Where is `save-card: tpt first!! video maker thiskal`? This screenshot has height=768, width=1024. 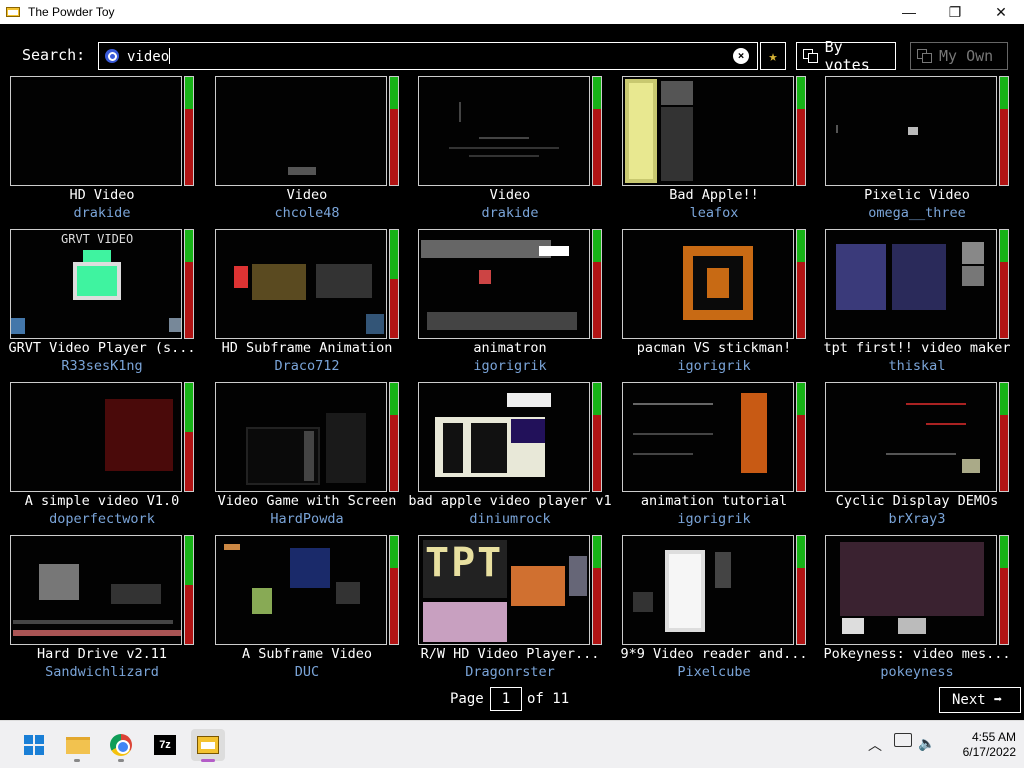 save-card: tpt first!! video maker thiskal is located at coordinates (917, 304).